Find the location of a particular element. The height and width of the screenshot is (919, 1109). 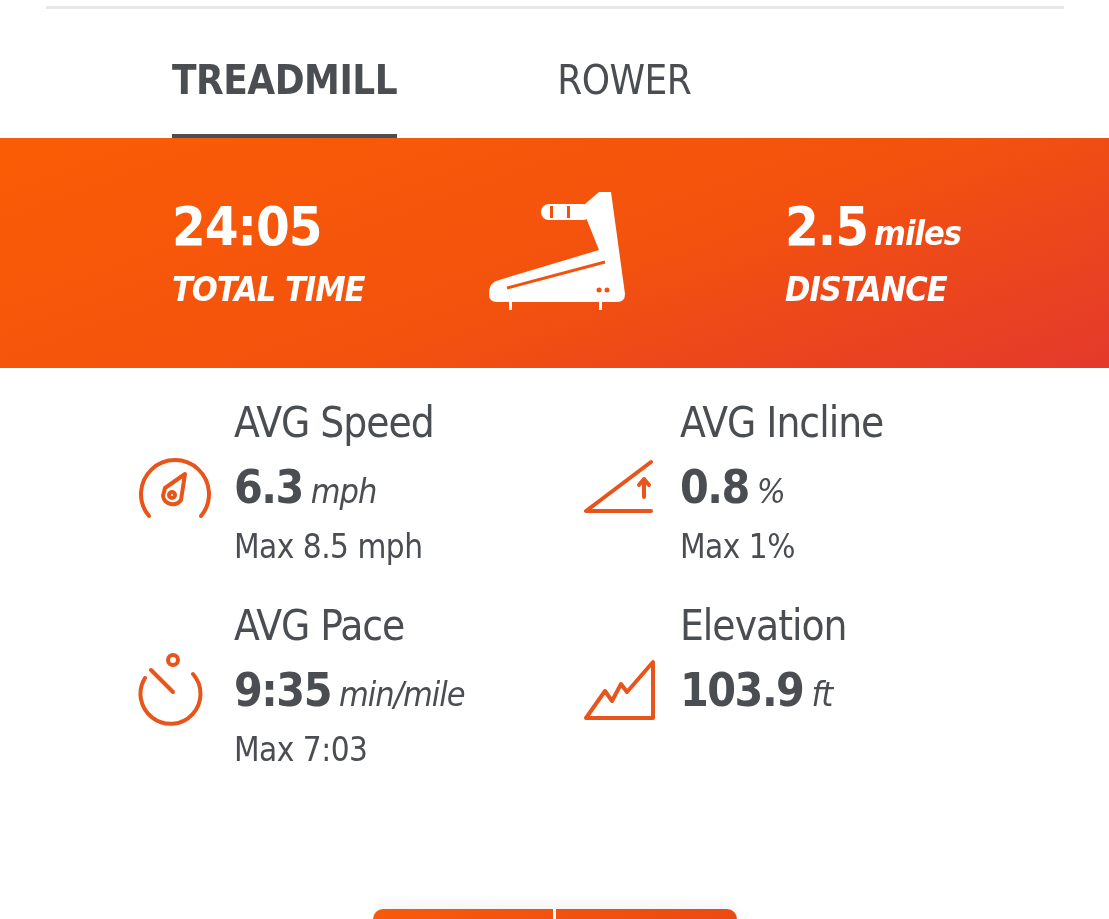

stat-unit: % is located at coordinates (770, 492).